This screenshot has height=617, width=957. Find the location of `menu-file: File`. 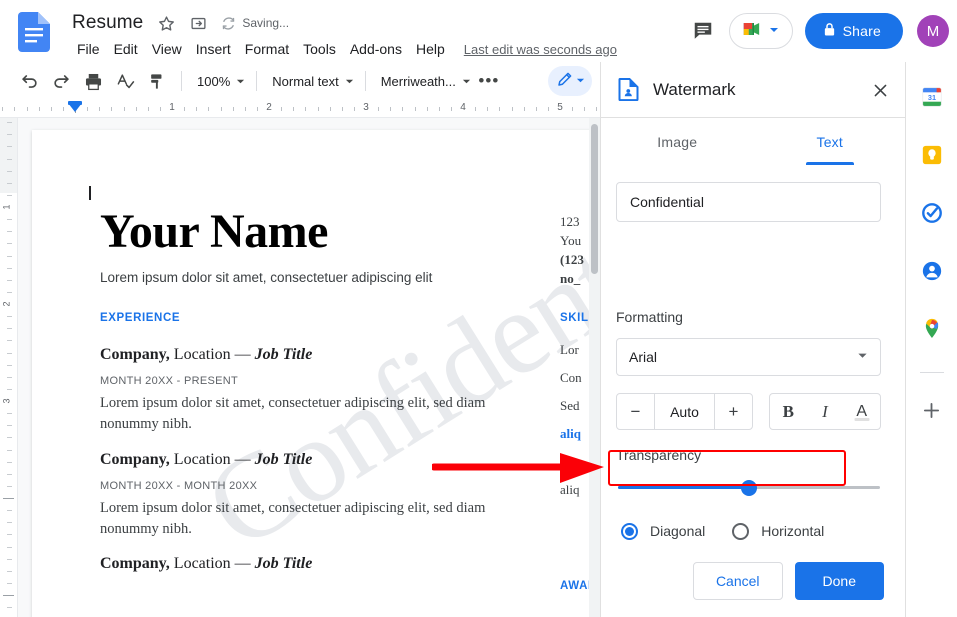

menu-file: File is located at coordinates (88, 49).